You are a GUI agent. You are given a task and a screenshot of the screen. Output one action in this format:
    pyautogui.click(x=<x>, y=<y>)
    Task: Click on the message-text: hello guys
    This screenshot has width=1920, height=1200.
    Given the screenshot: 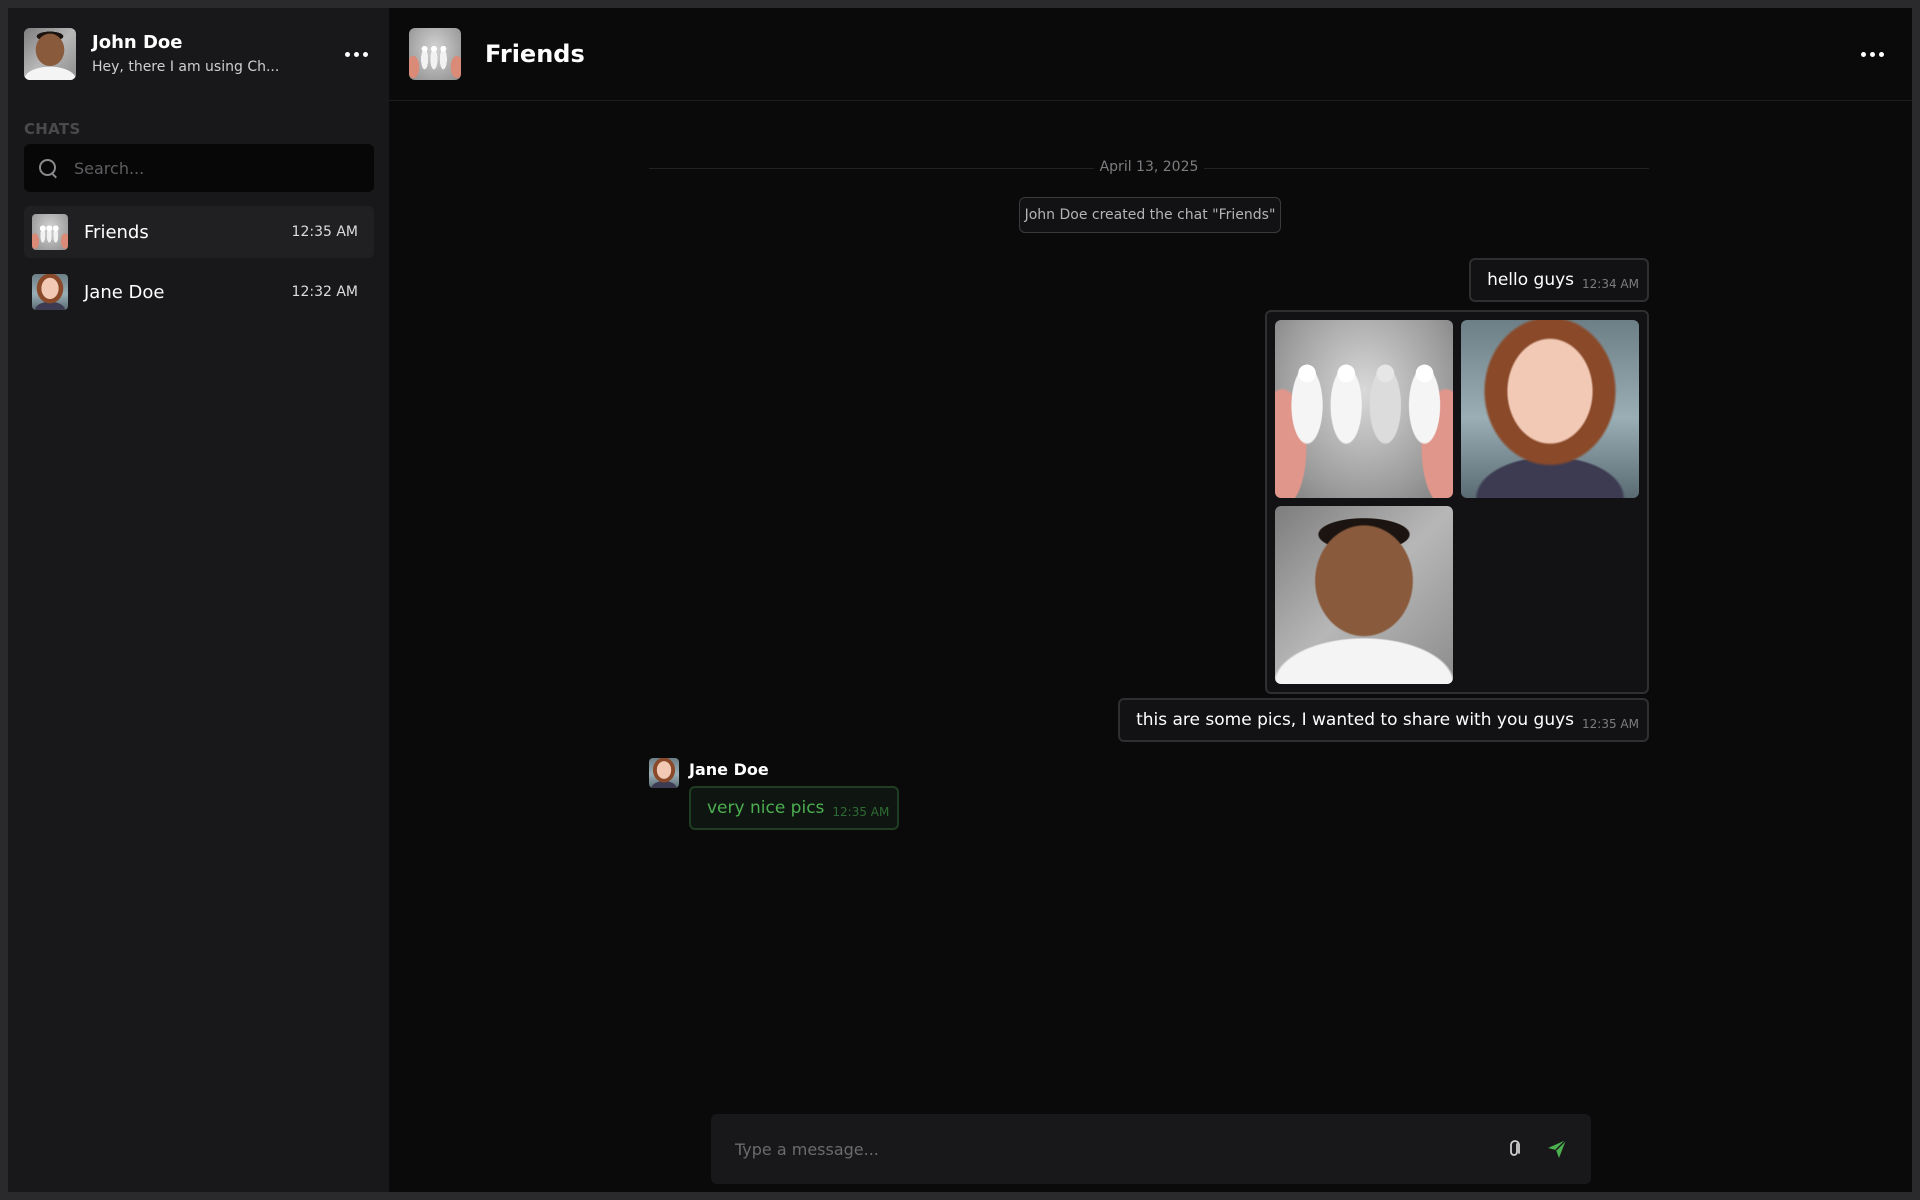 What is the action you would take?
    pyautogui.click(x=1531, y=280)
    